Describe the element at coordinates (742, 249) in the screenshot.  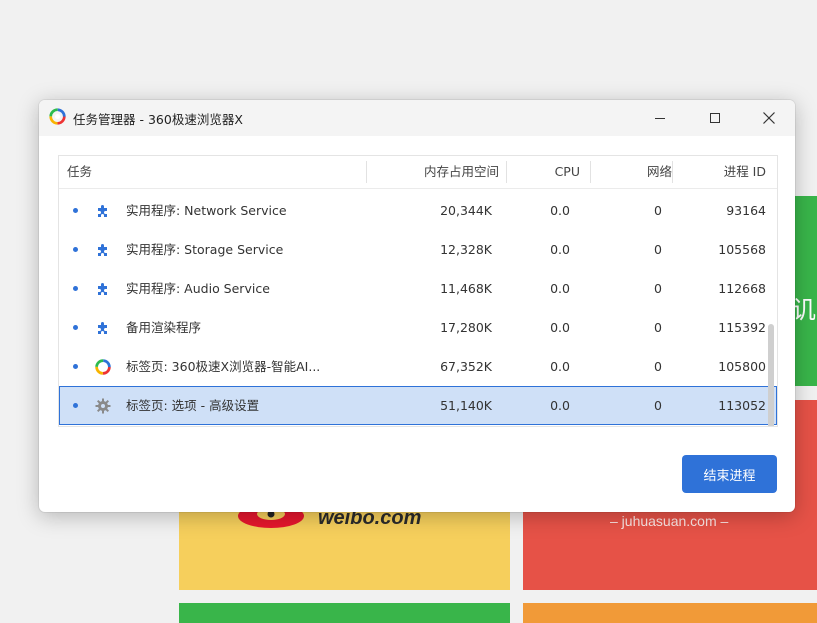
I see `row-pid: 105568` at that location.